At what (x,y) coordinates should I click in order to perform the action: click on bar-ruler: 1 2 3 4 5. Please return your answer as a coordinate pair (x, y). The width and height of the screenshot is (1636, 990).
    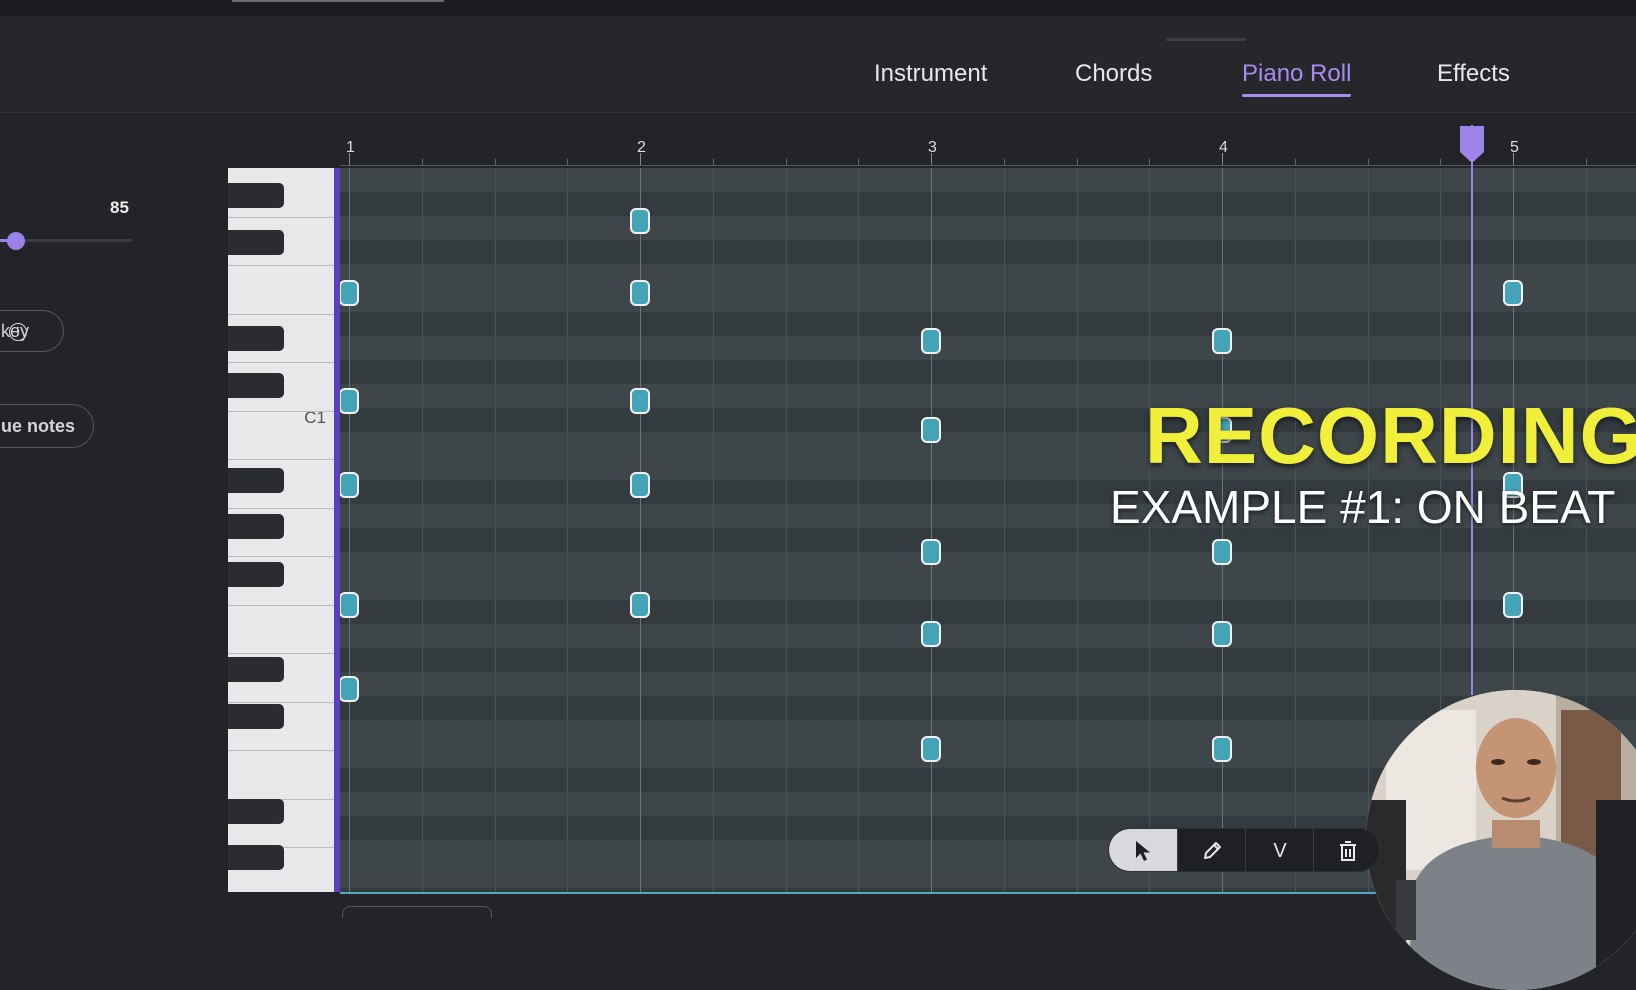
    Looking at the image, I should click on (988, 146).